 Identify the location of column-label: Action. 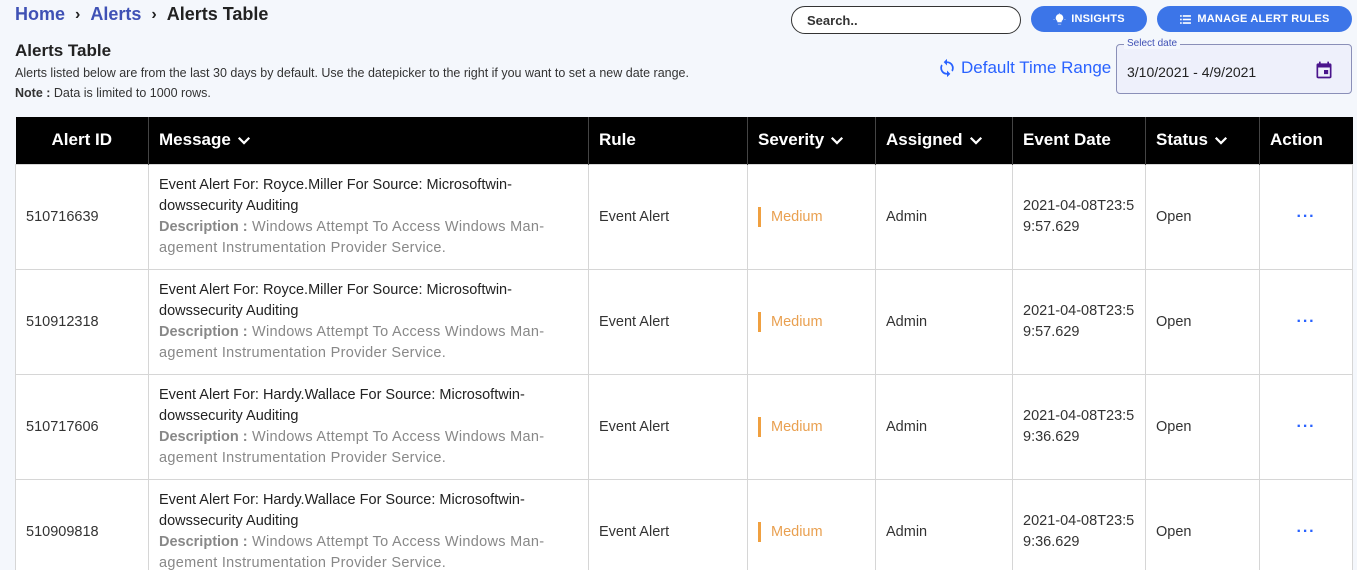
(1296, 140).